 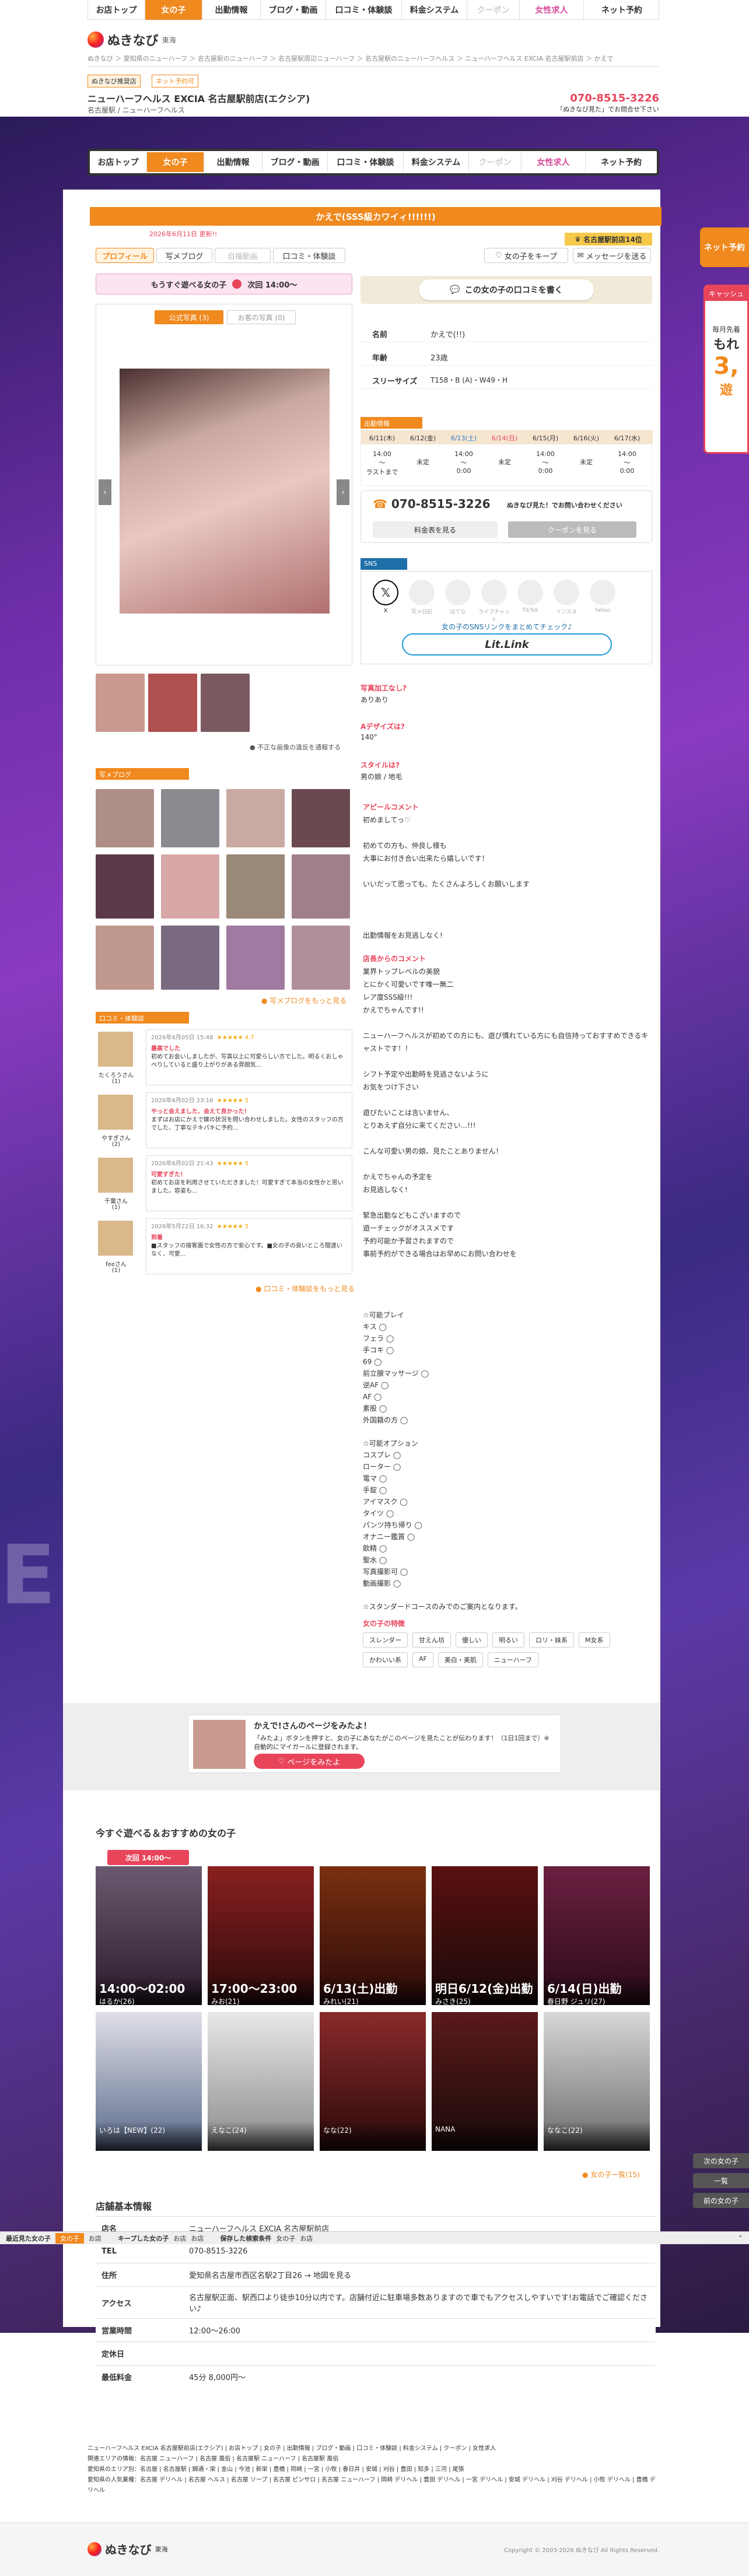 I want to click on main-photo, so click(x=225, y=491).